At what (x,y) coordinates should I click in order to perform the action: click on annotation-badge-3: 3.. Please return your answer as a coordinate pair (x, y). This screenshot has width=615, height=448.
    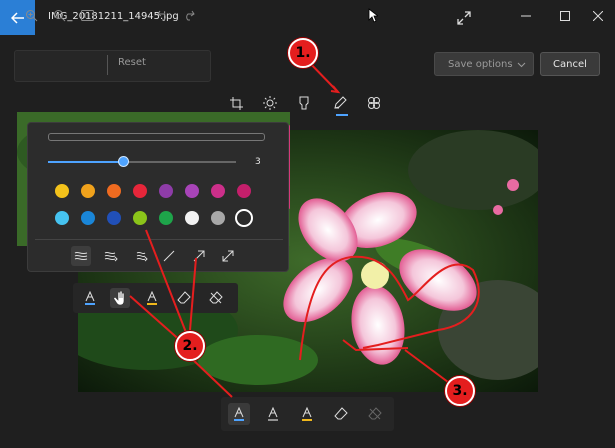
    Looking at the image, I should click on (460, 391).